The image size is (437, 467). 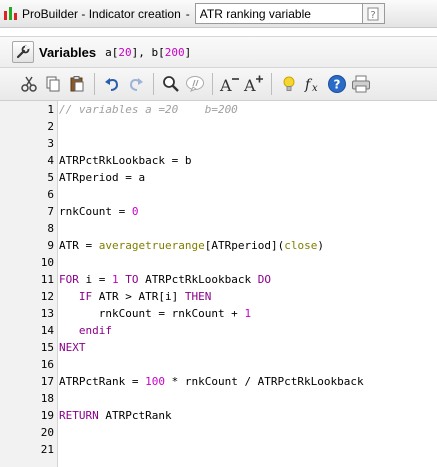 What do you see at coordinates (101, 13) in the screenshot?
I see `window-title: ProBuilder - Indicator creation` at bounding box center [101, 13].